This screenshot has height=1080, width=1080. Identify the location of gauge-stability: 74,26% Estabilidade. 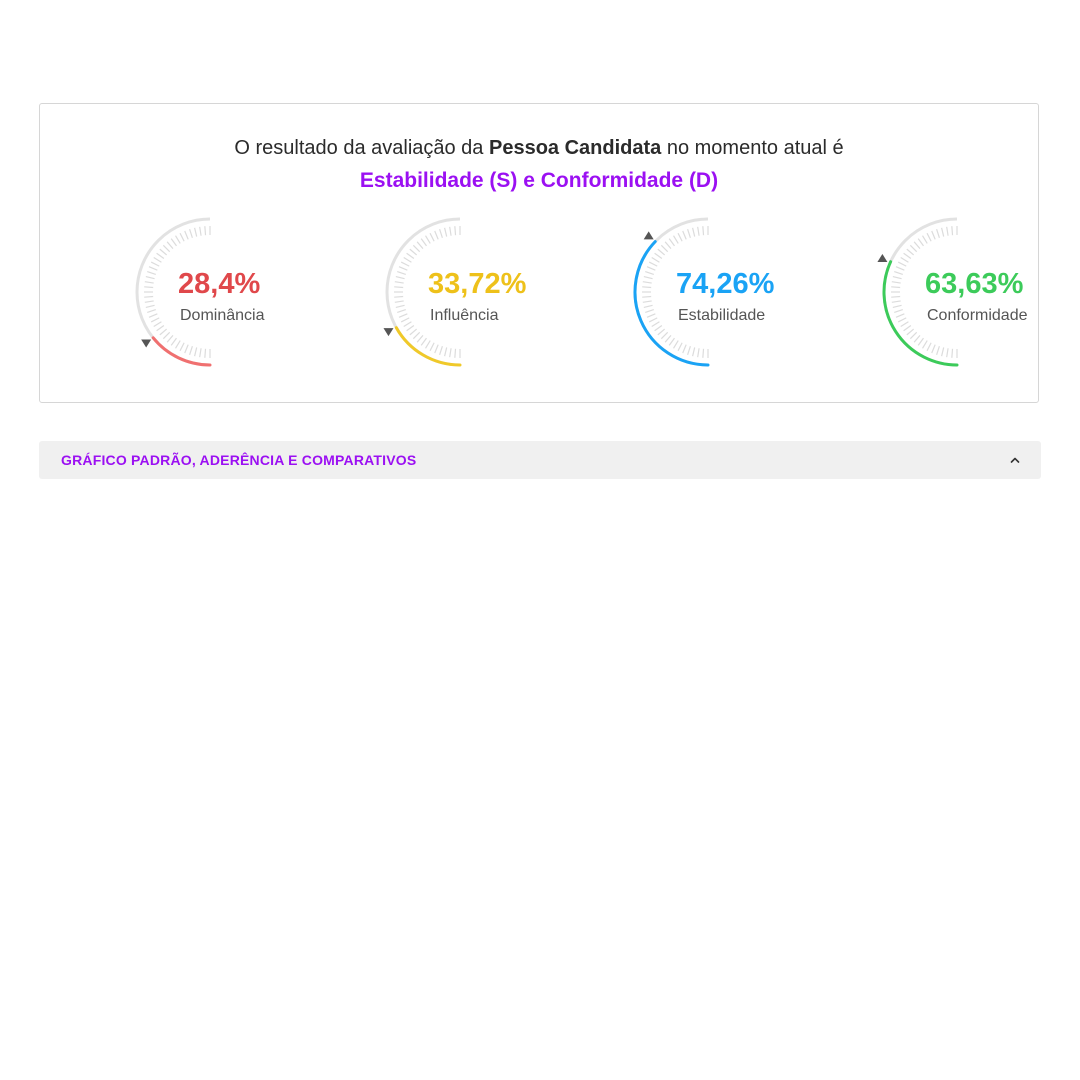
(693, 298).